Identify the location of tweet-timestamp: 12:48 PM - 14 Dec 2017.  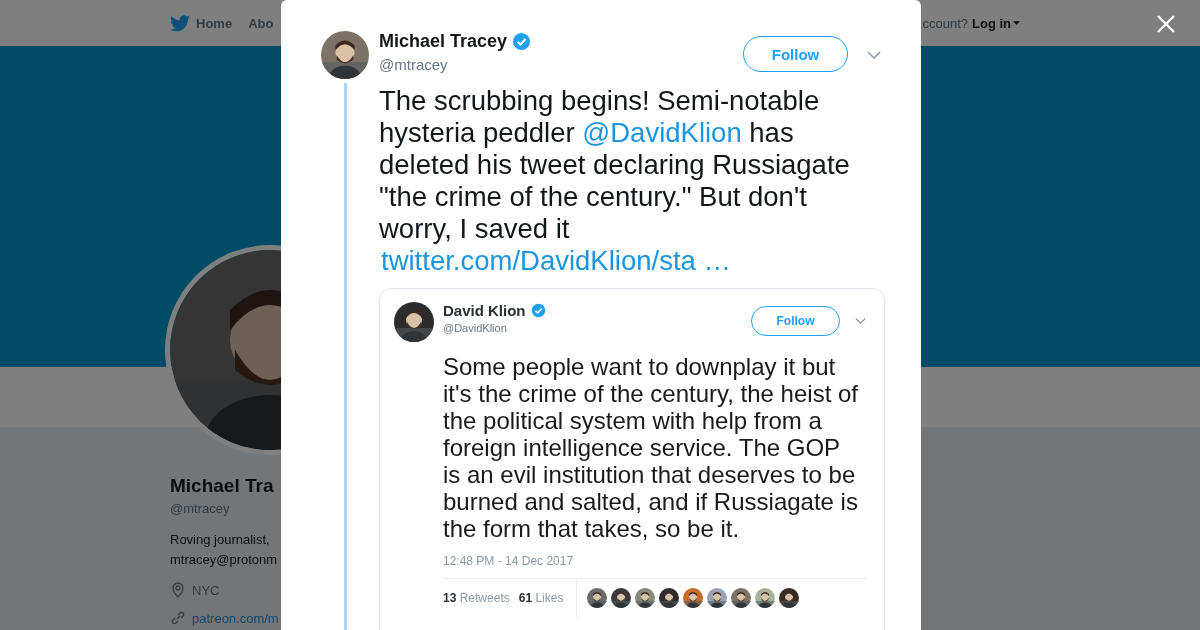
(509, 561).